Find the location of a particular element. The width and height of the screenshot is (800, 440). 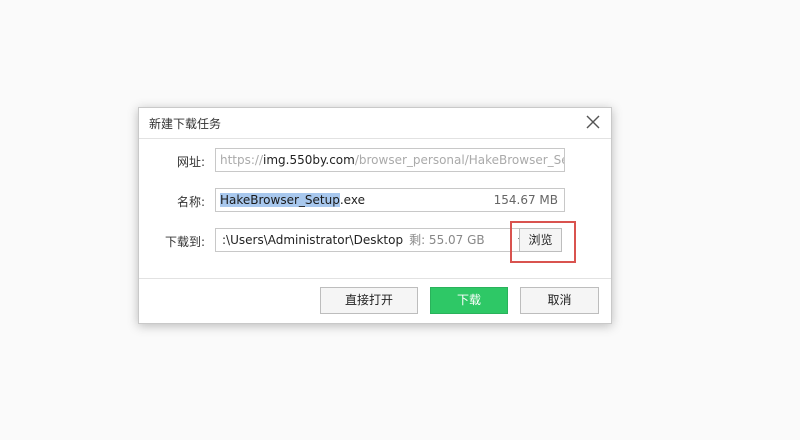

url-prefix: https:// is located at coordinates (242, 160).